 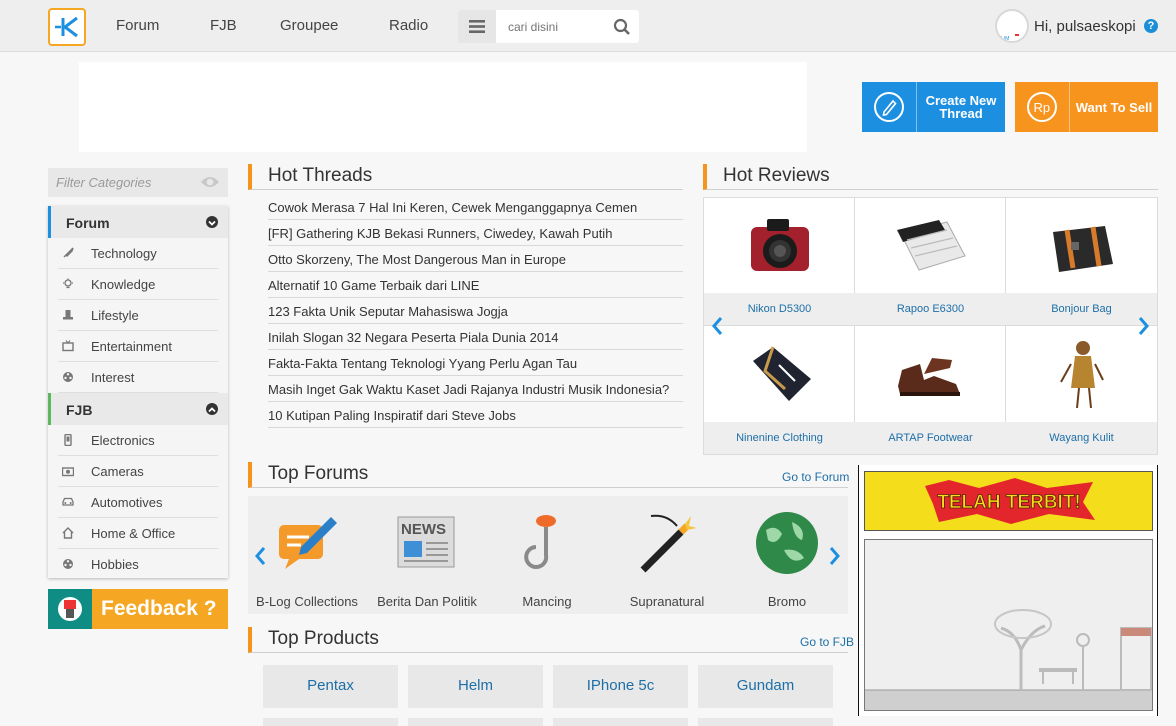 I want to click on feedback-label: Feedback ?, so click(x=159, y=608).